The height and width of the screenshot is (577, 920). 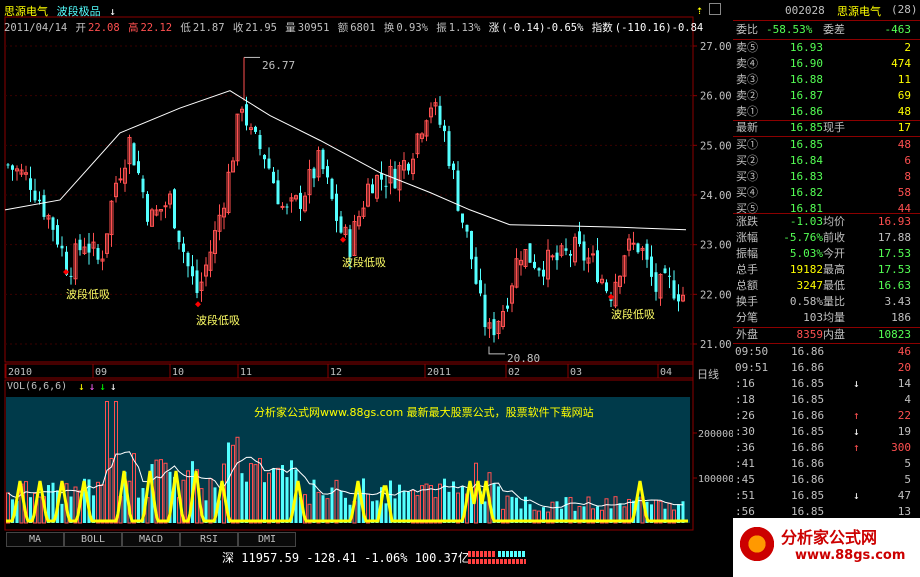 I want to click on volume-axis-label: 100000, so click(x=715, y=479).